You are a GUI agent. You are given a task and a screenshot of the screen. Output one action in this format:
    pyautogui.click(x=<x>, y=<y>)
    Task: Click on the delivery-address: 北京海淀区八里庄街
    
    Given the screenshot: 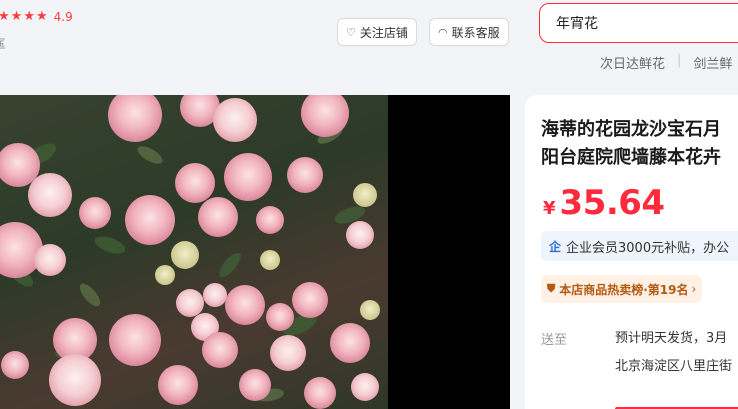 What is the action you would take?
    pyautogui.click(x=673, y=364)
    